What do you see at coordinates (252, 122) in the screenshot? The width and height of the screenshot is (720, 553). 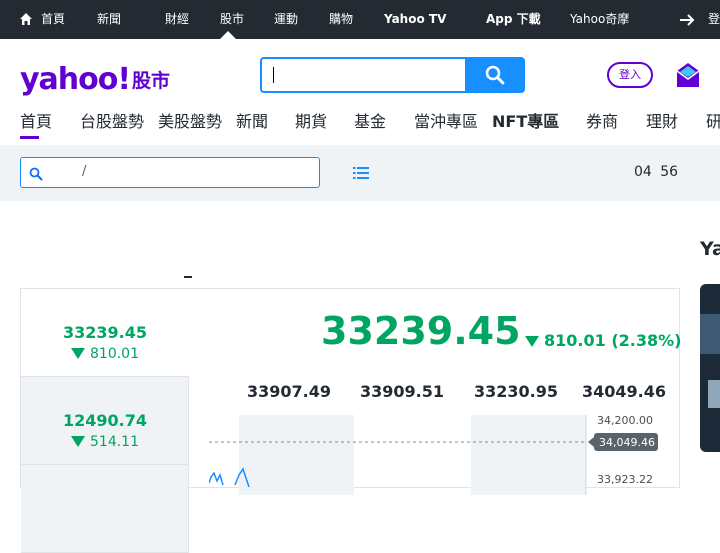 I see `tab-news: 新聞` at bounding box center [252, 122].